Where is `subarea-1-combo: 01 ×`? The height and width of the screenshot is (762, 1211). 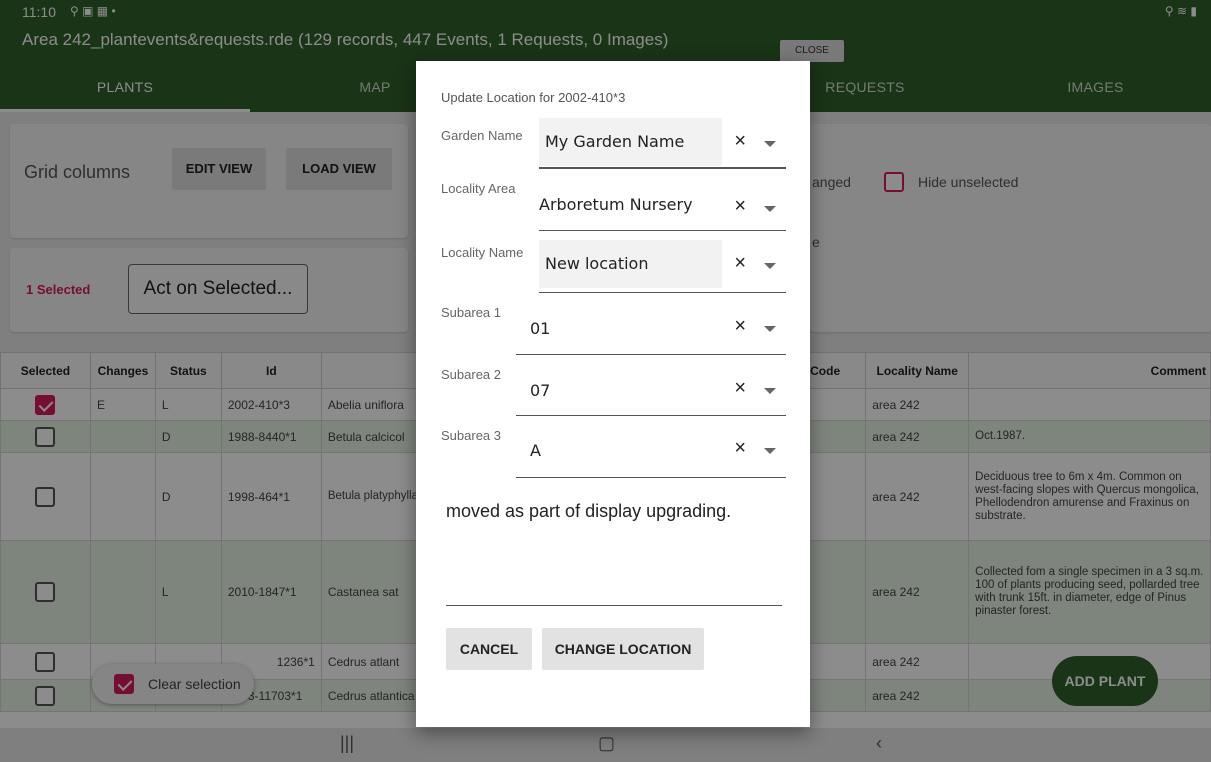
subarea-1-combo: 01 × is located at coordinates (651, 328).